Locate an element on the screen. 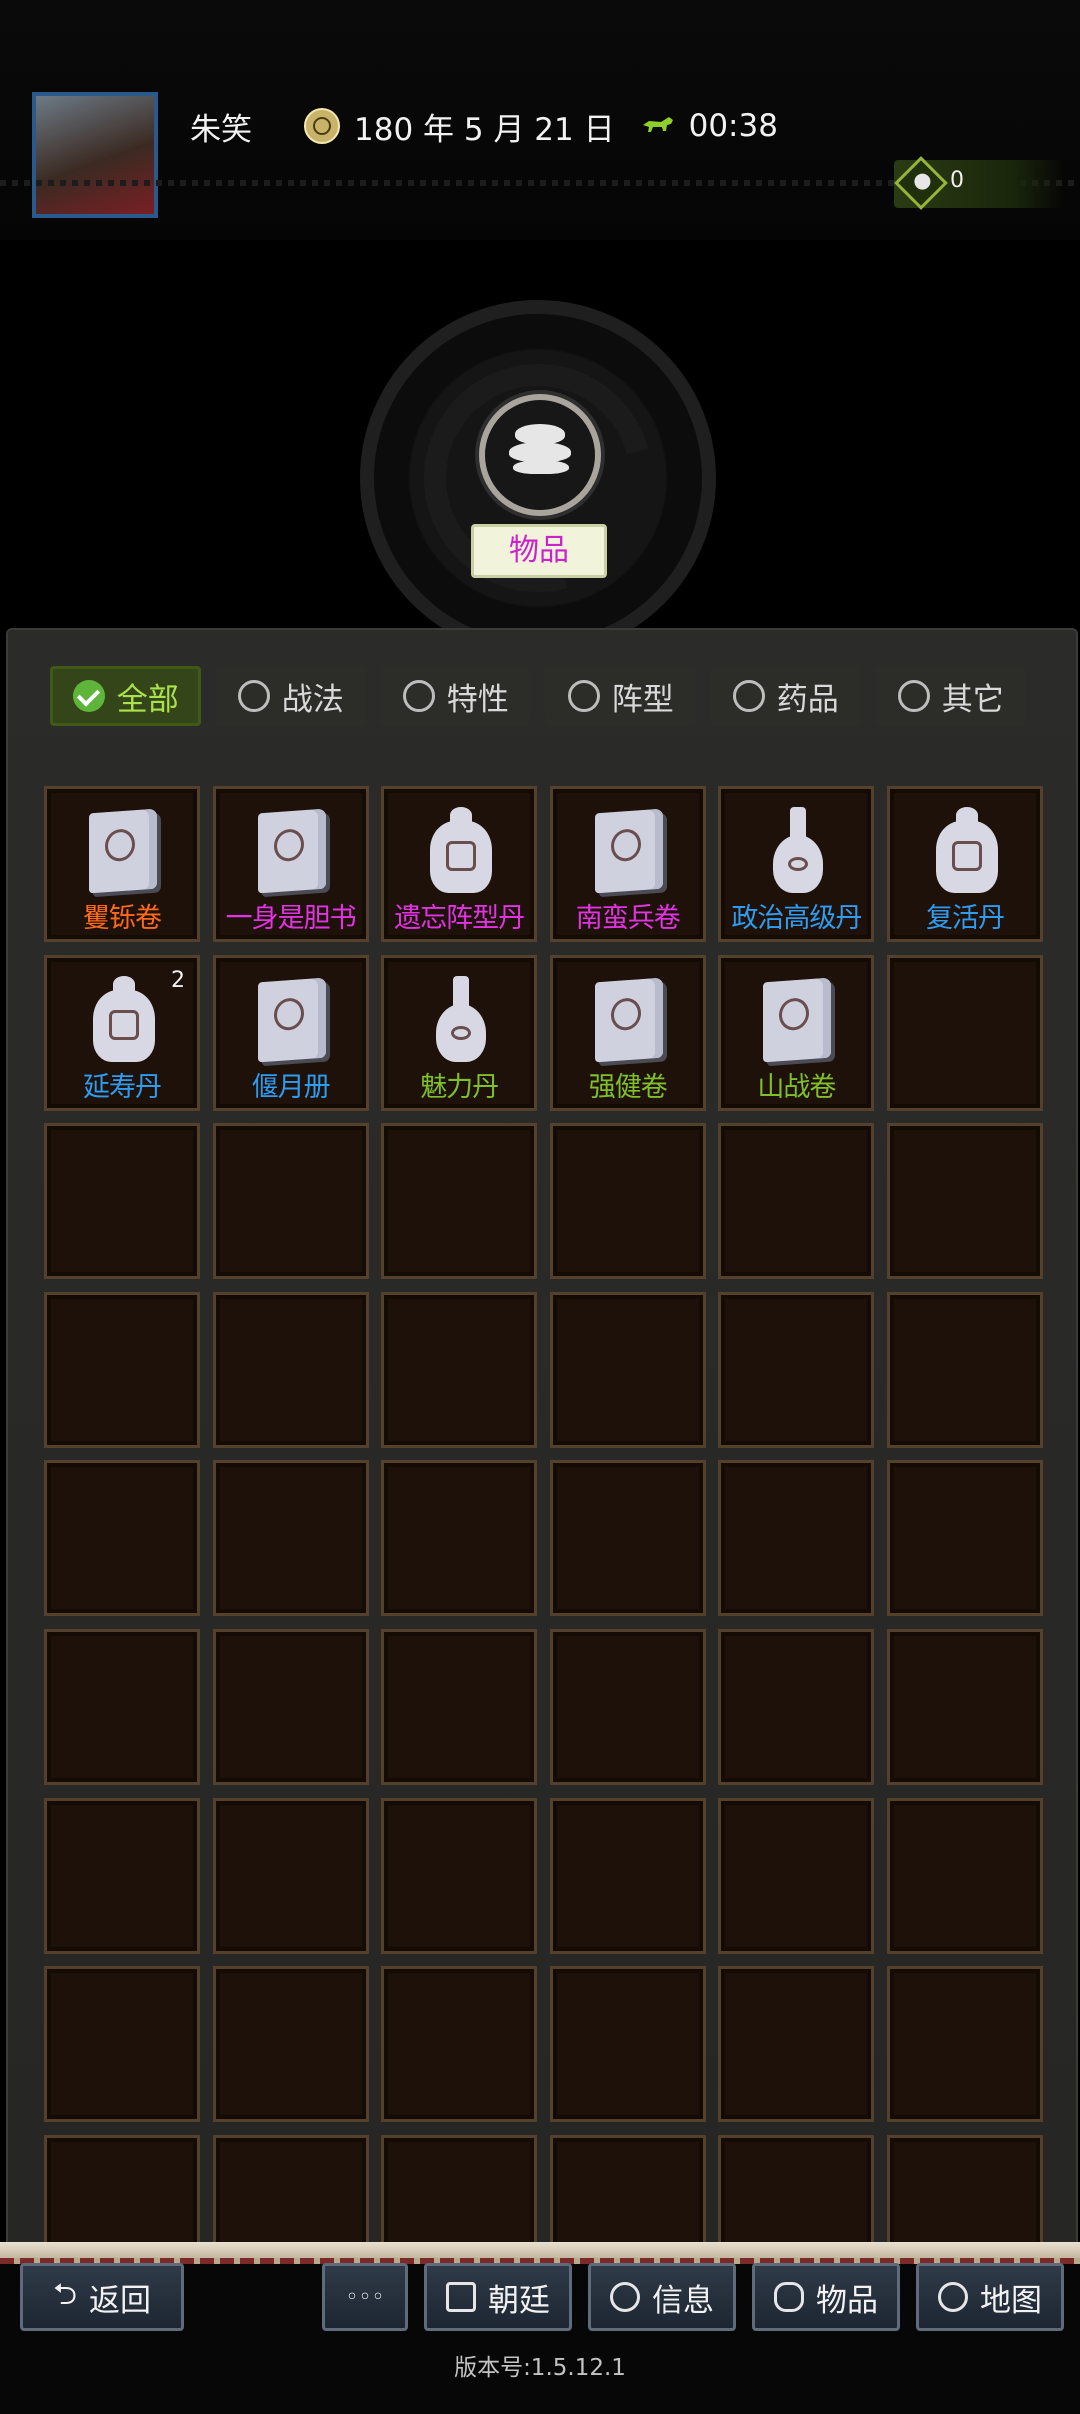 This screenshot has height=2414, width=1080. globe-icon is located at coordinates (953, 2297).